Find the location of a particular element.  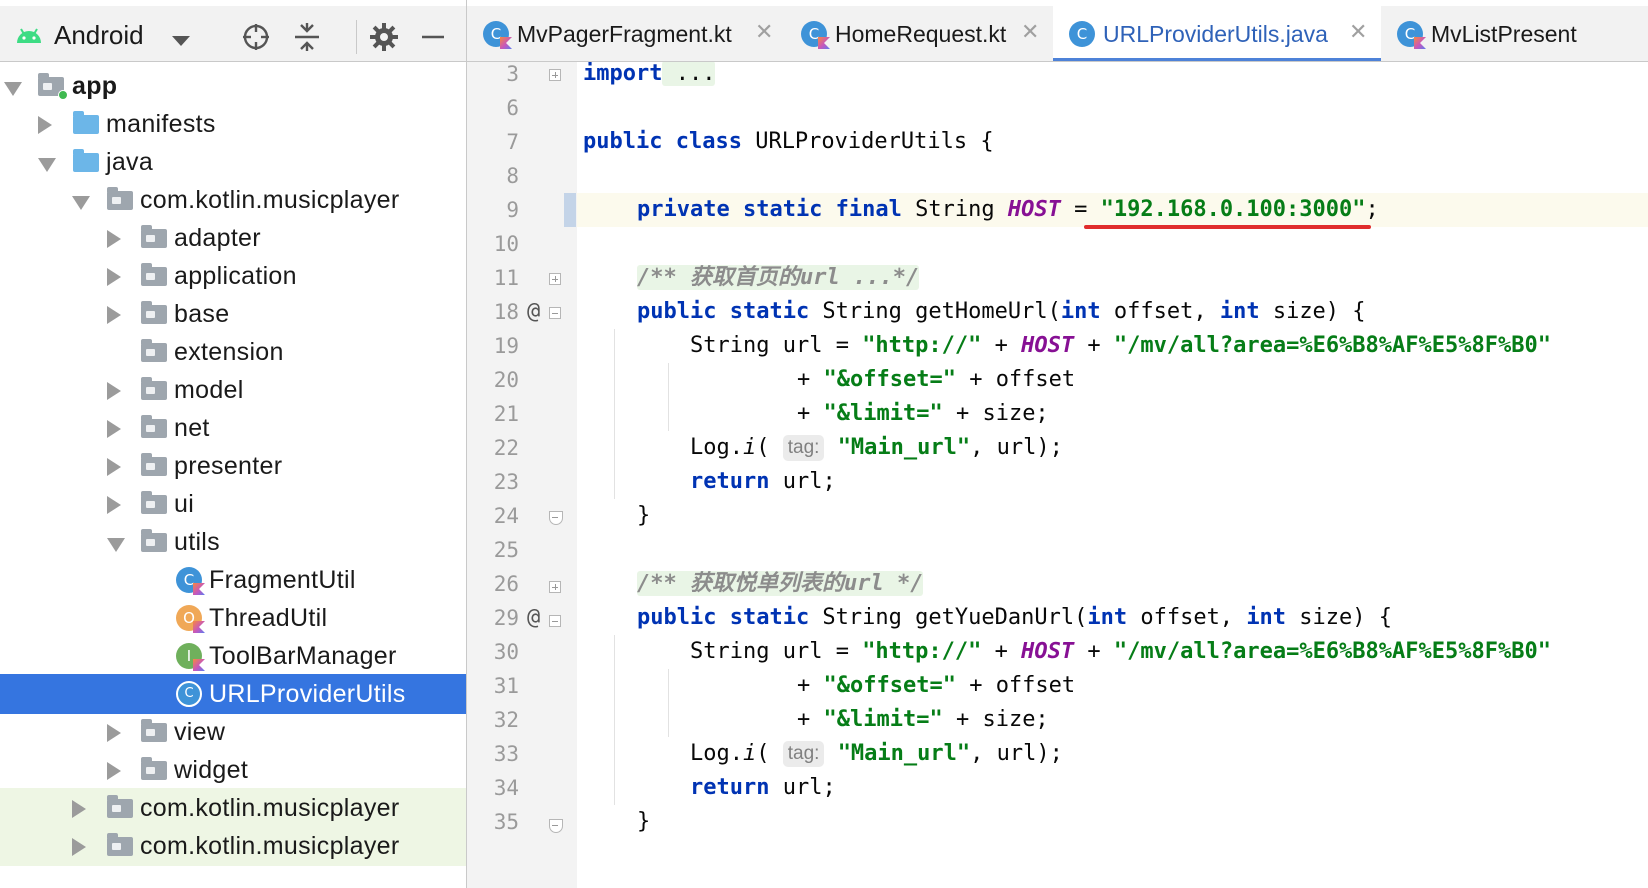

keyword: public static is located at coordinates (723, 617).